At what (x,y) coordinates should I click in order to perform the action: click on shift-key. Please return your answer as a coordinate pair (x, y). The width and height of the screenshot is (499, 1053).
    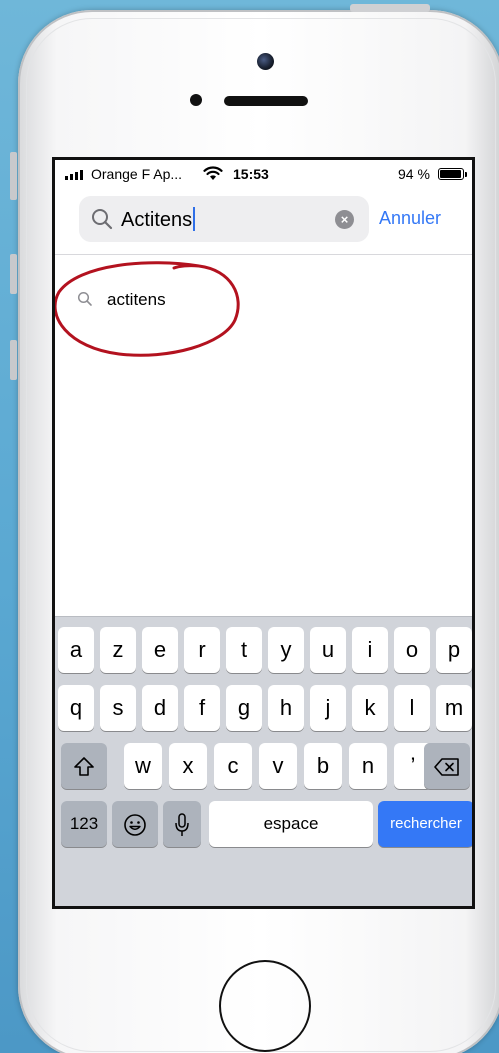
    Looking at the image, I should click on (84, 766).